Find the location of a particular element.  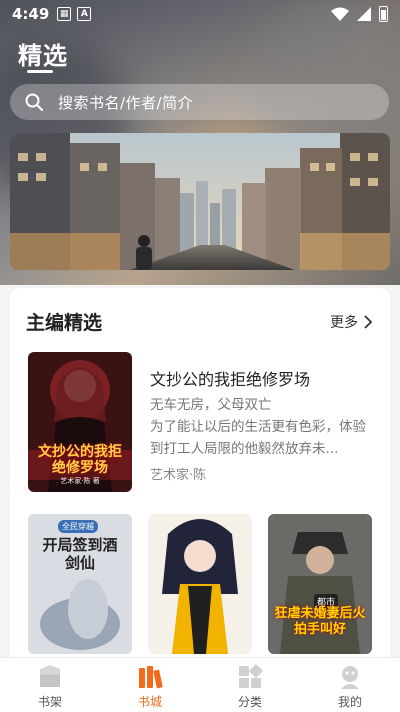

bookstore-icon is located at coordinates (151, 677).